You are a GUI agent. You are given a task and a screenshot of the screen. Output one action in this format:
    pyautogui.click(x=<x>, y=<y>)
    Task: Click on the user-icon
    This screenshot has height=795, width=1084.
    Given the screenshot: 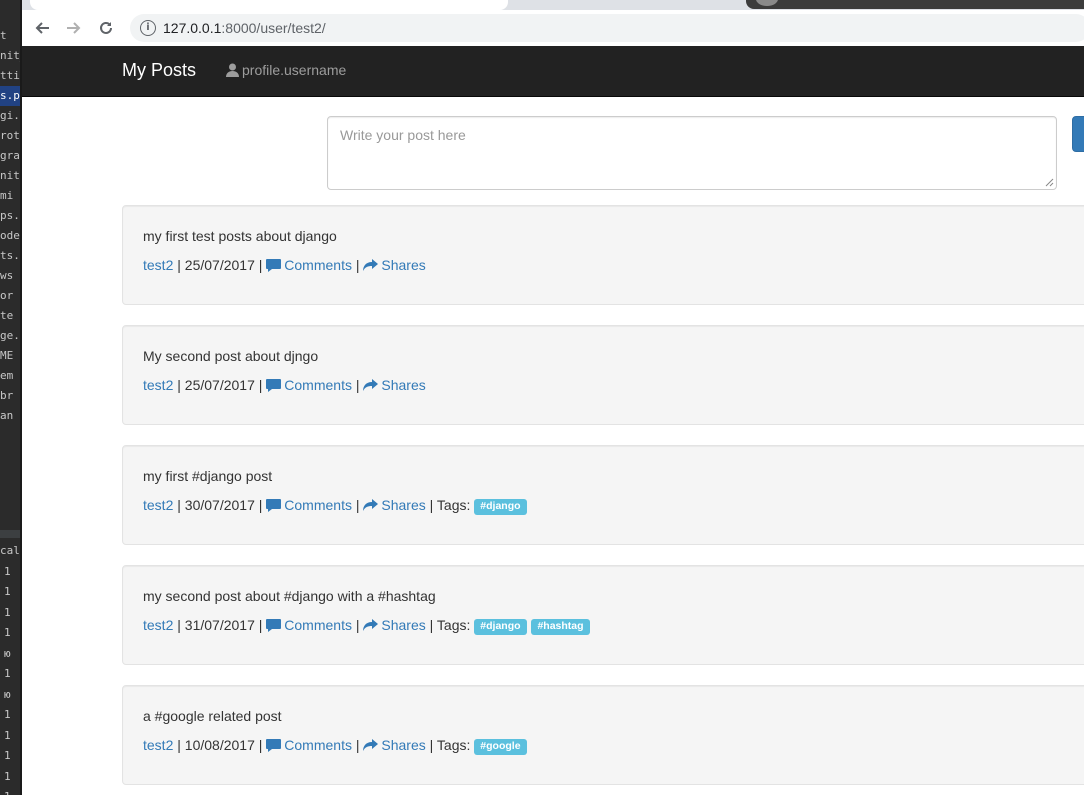 What is the action you would take?
    pyautogui.click(x=232, y=70)
    